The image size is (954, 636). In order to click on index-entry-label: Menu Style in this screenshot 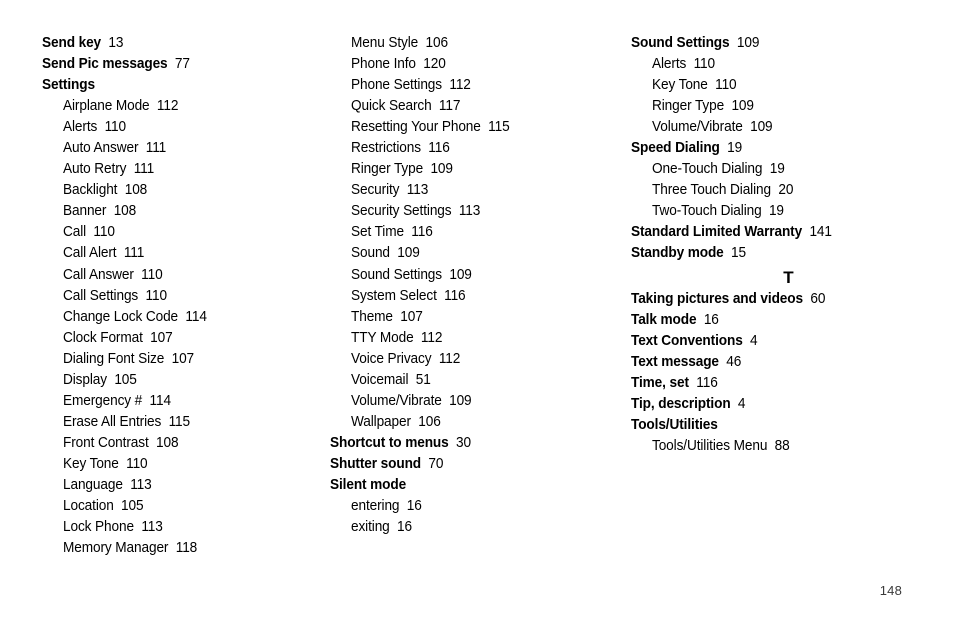, I will do `click(385, 43)`.